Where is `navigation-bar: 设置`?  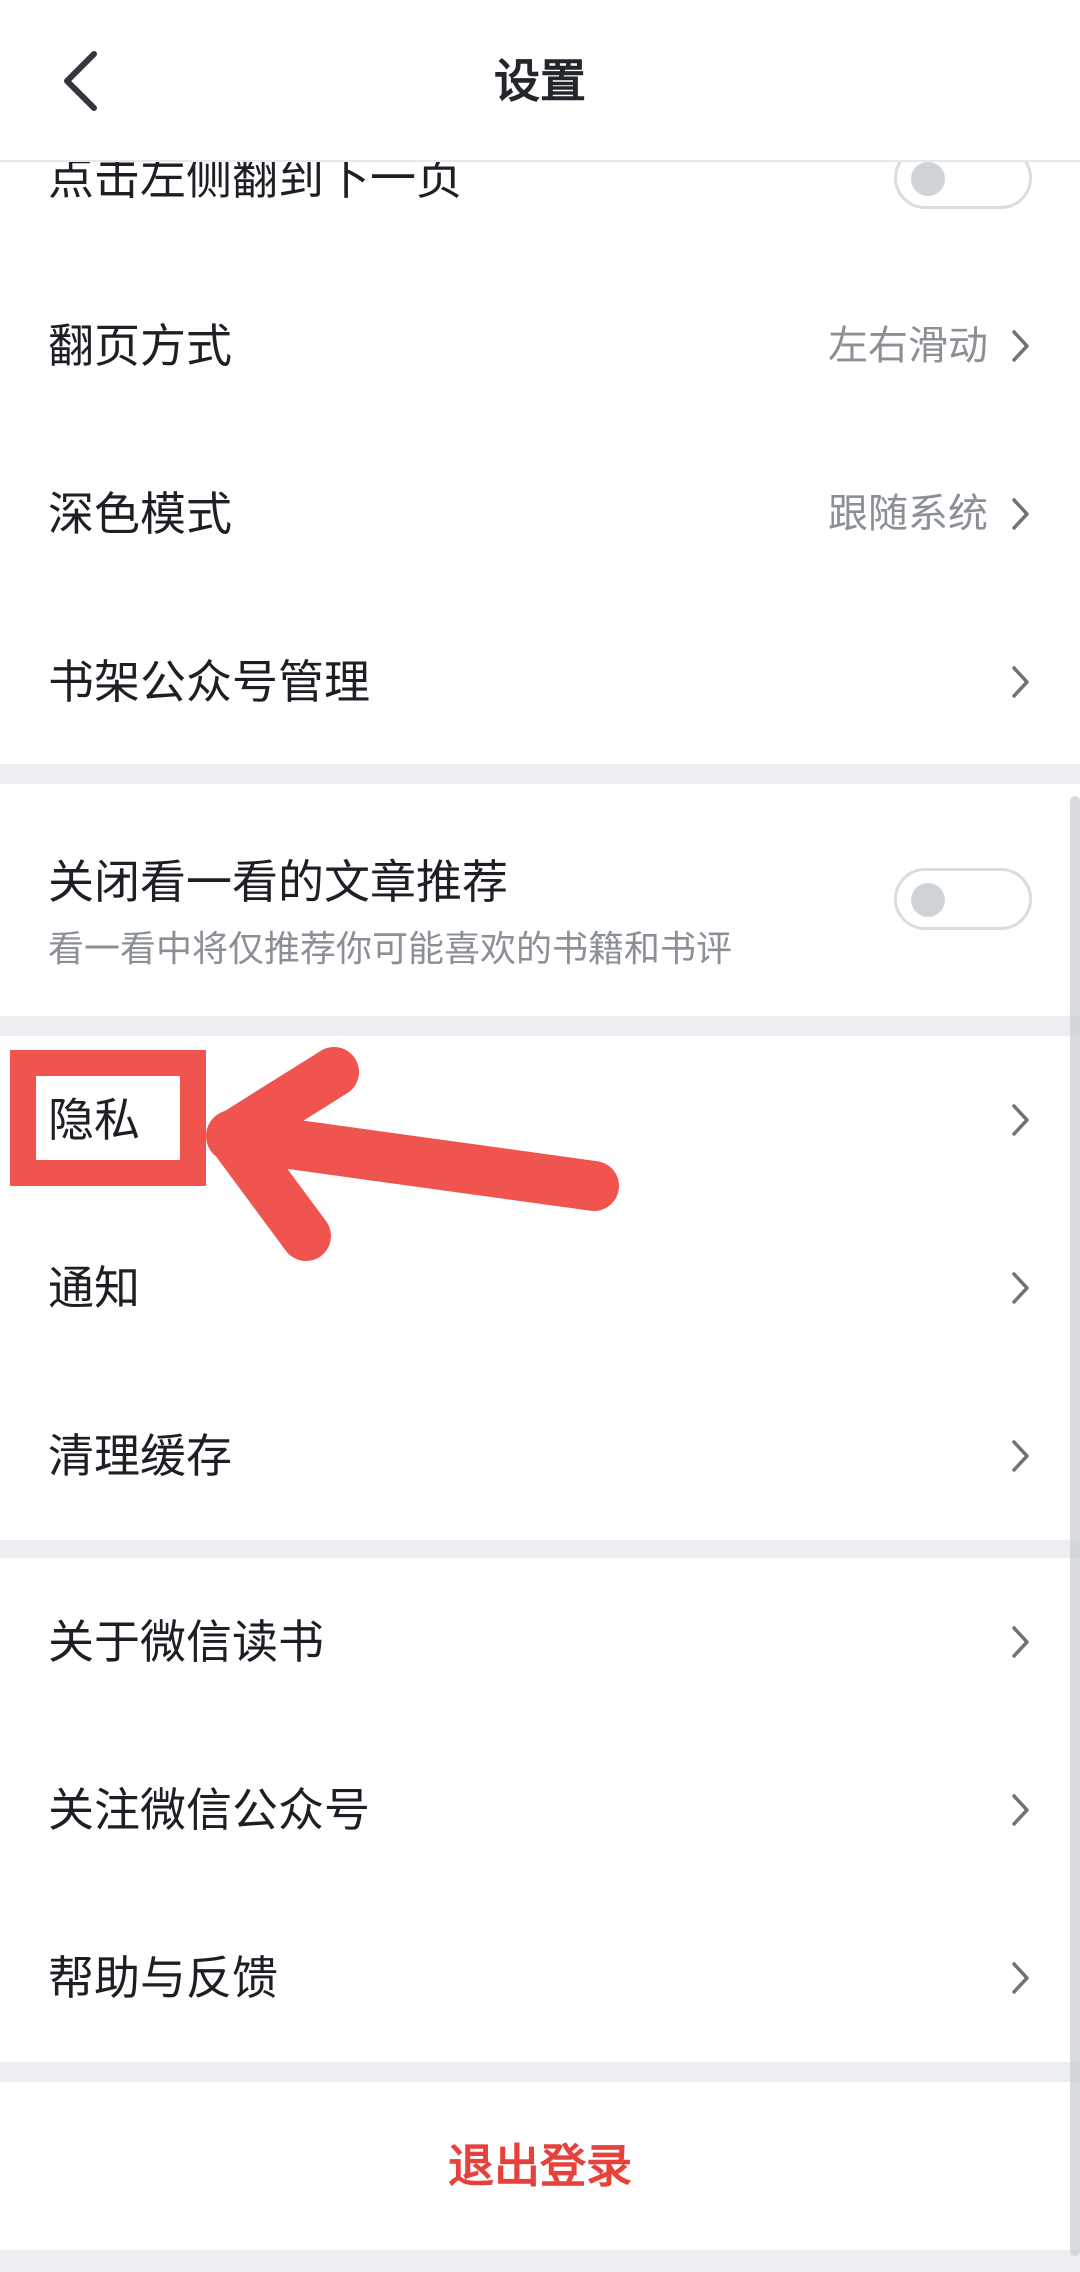 navigation-bar: 设置 is located at coordinates (540, 81).